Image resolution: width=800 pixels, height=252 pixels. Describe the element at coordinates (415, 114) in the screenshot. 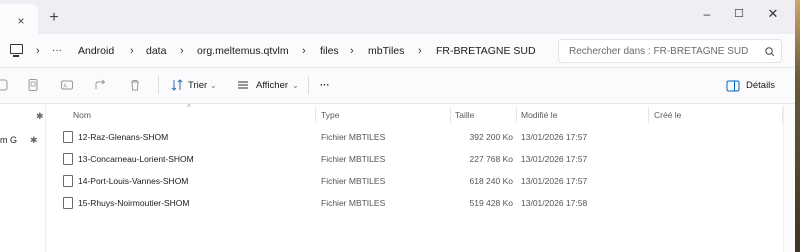

I see `column-headers: ^ Nom Type Taille Modifié le Créé le` at that location.